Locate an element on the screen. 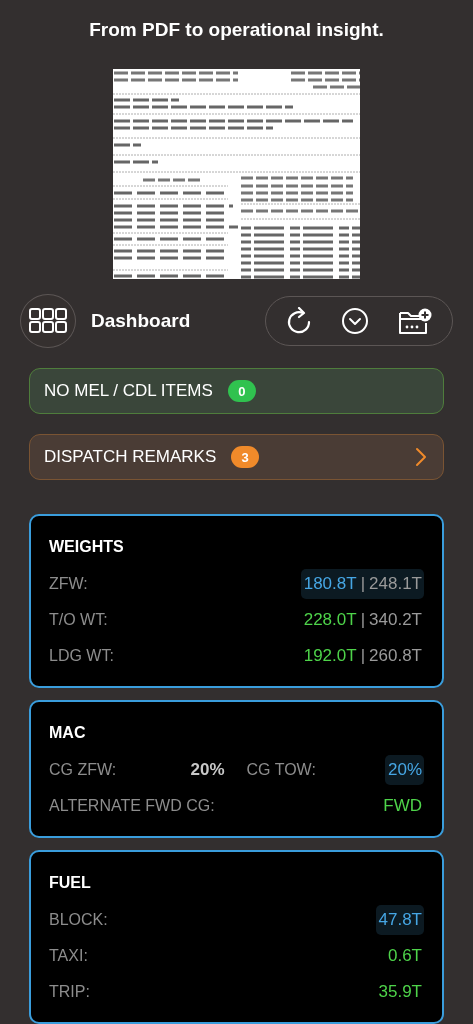 The height and width of the screenshot is (1024, 473). chevron-circle-icon is located at coordinates (355, 321).